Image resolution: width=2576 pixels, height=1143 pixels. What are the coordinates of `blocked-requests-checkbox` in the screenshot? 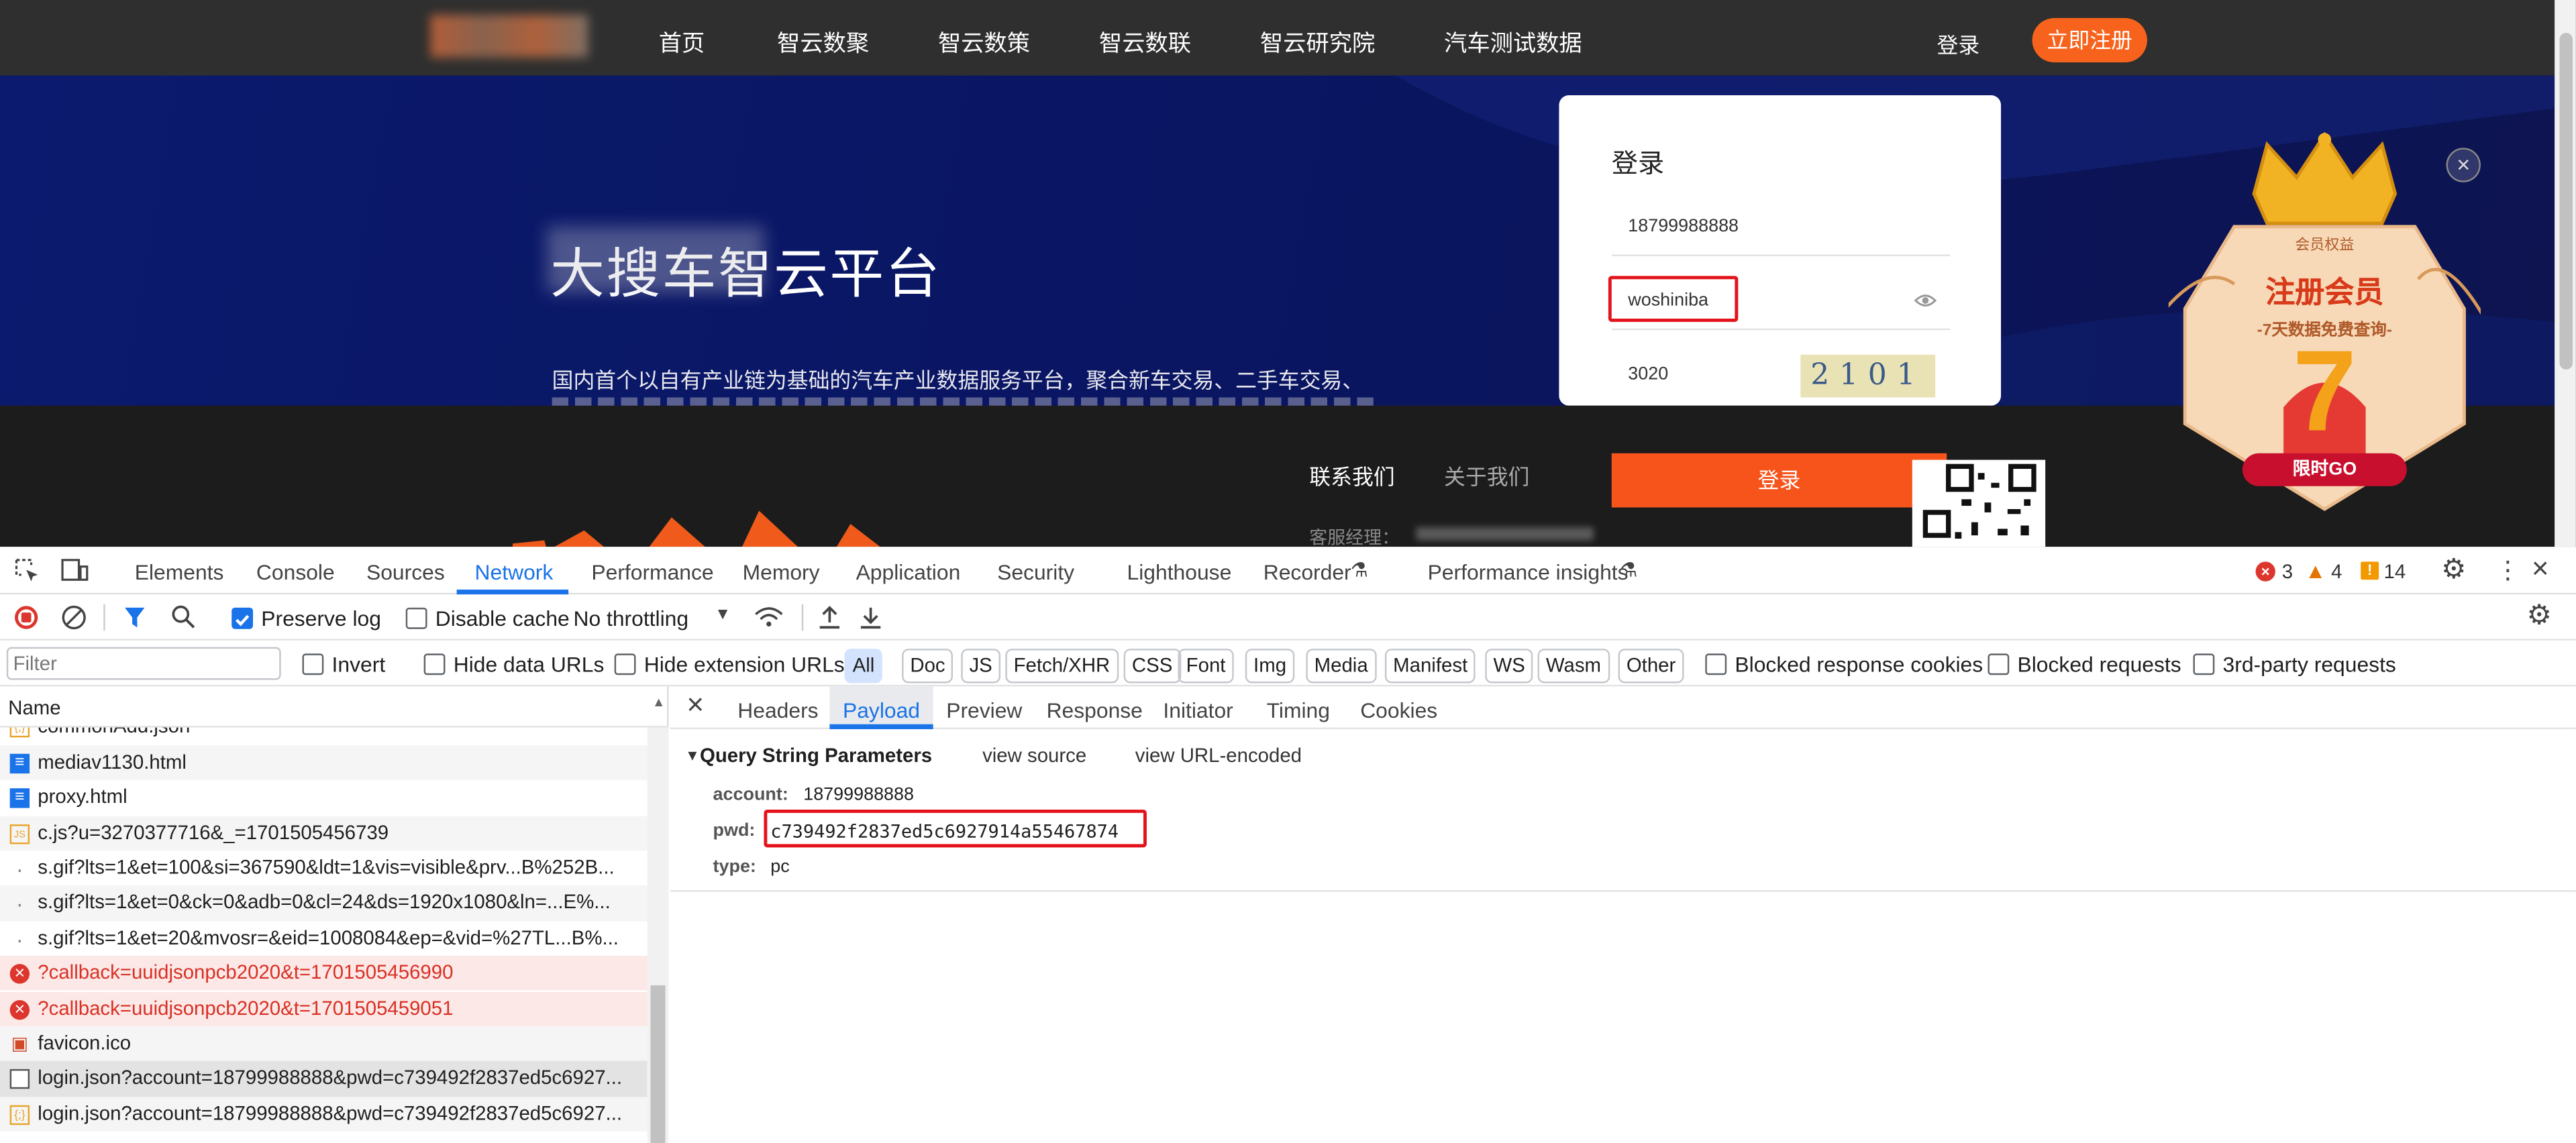 It's located at (1999, 664).